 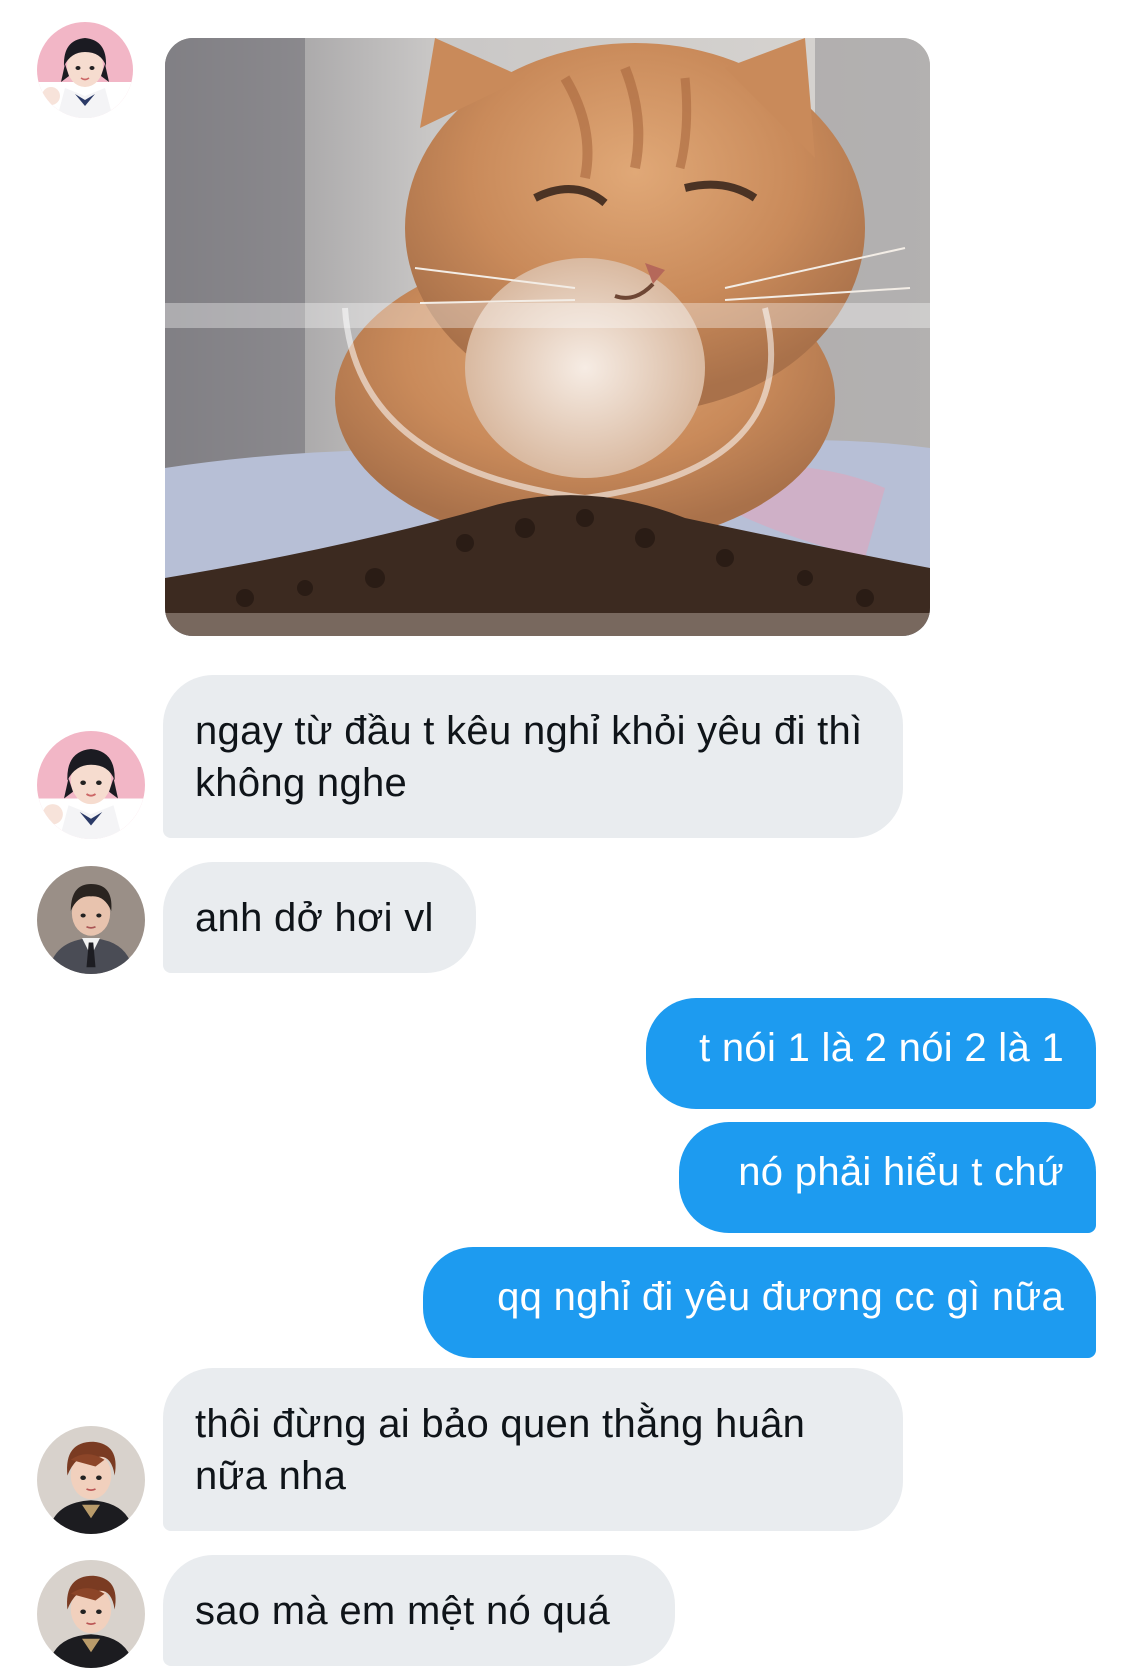 What do you see at coordinates (419, 1610) in the screenshot?
I see `message-bubble-incoming: sao mà em mệt nó quá` at bounding box center [419, 1610].